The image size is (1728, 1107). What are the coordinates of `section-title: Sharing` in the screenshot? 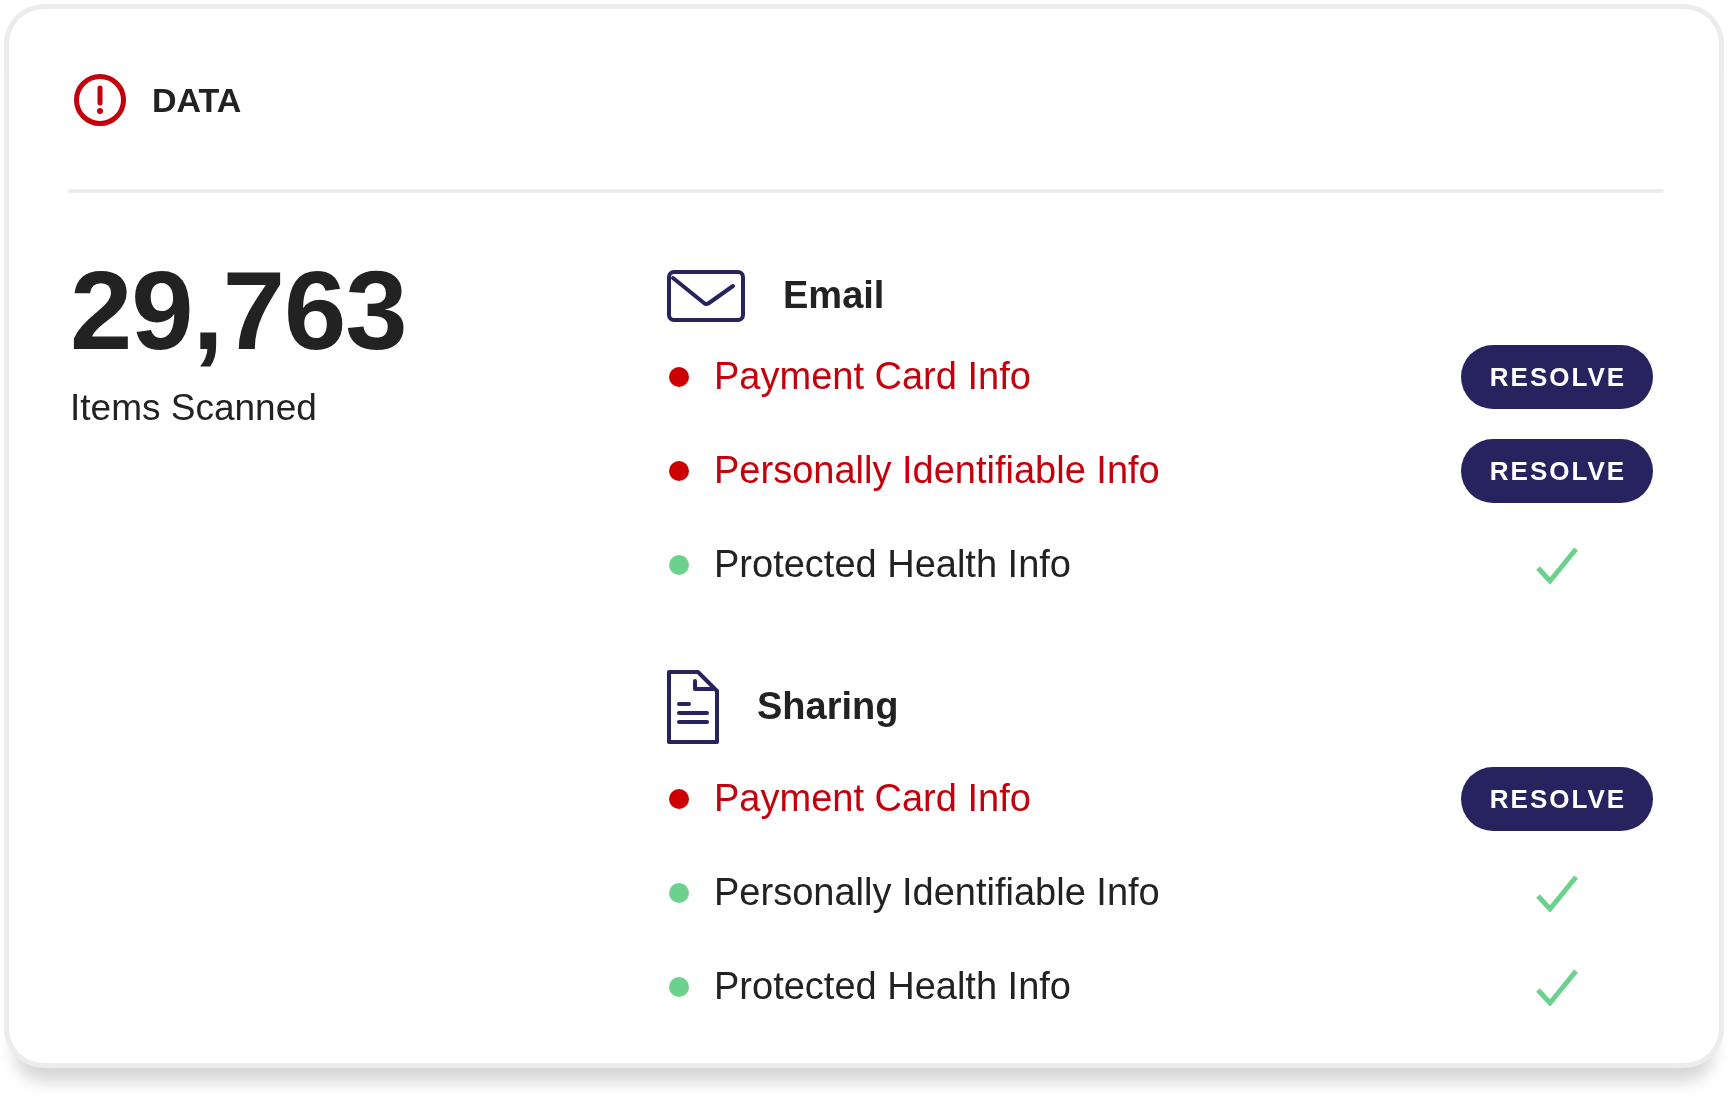 It's located at (828, 707).